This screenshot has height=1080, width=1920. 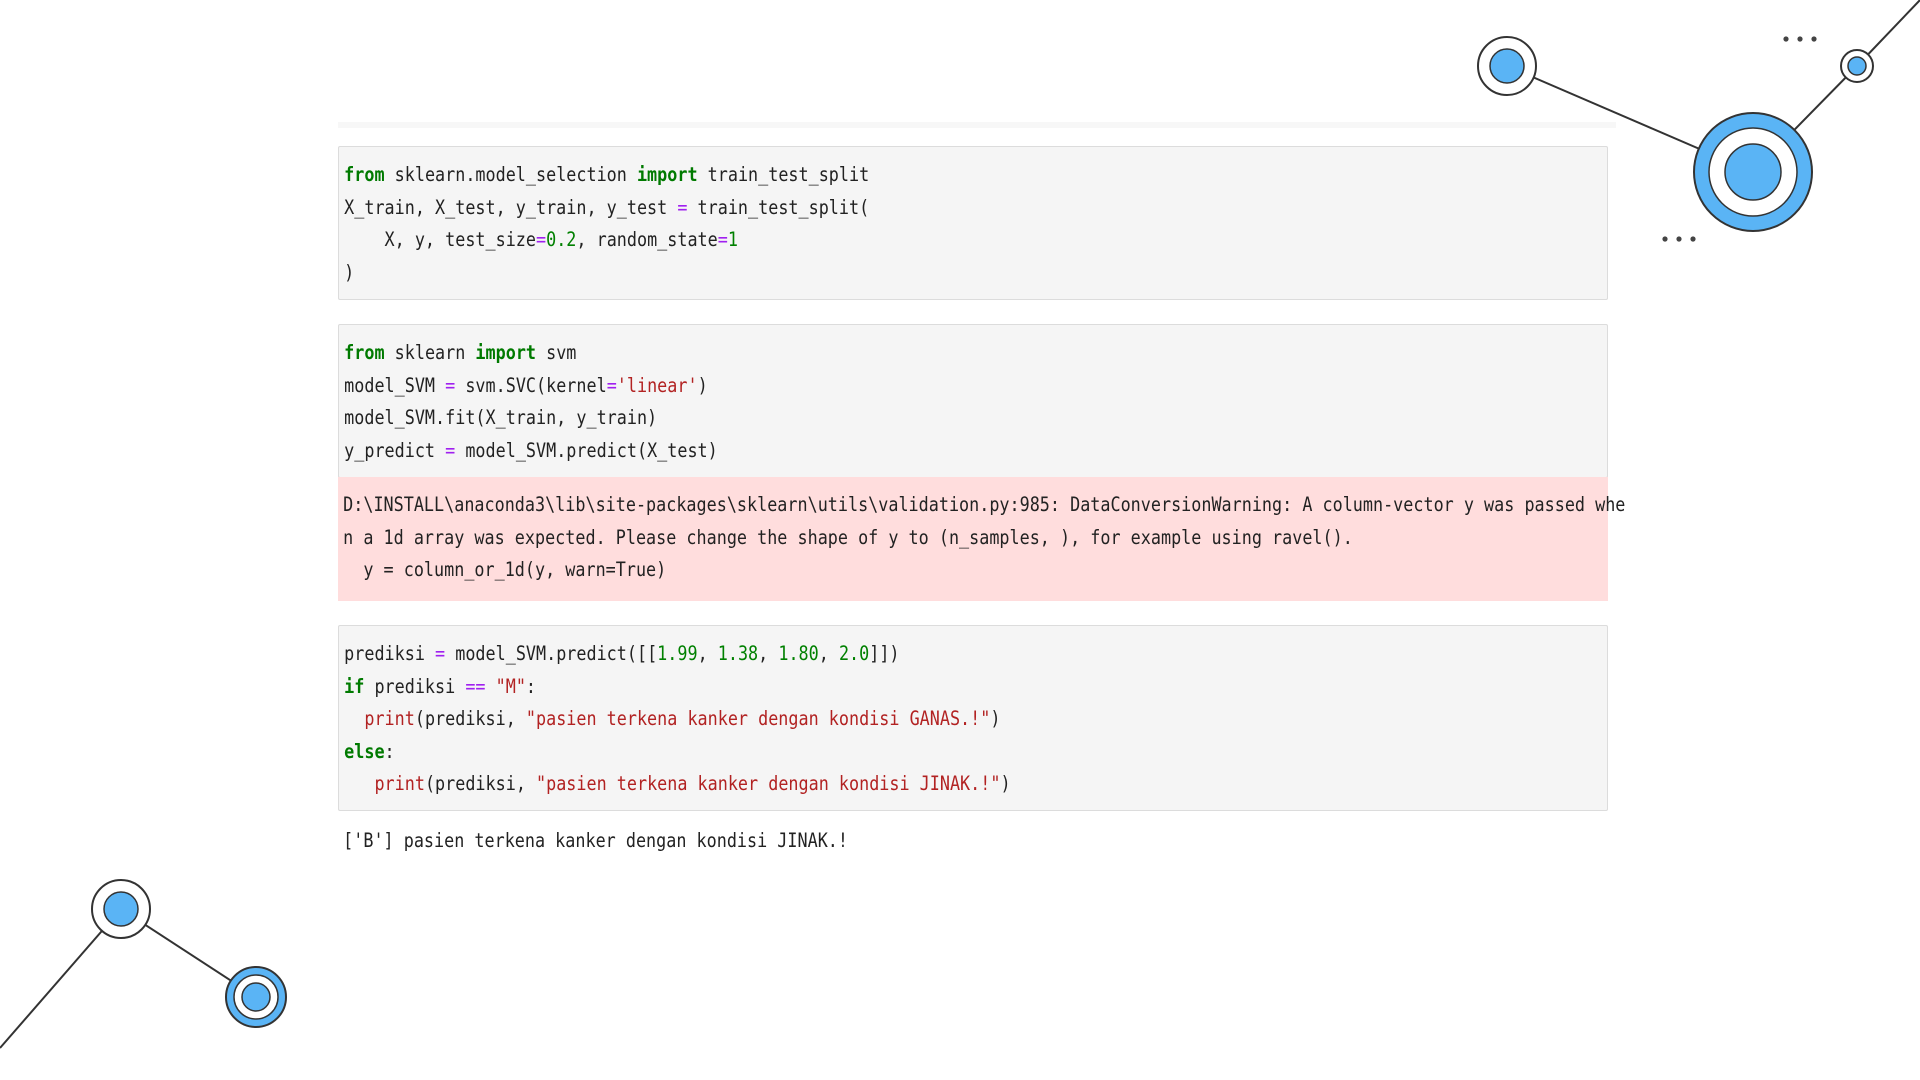 I want to click on code-token: 0.2, so click(x=561, y=239).